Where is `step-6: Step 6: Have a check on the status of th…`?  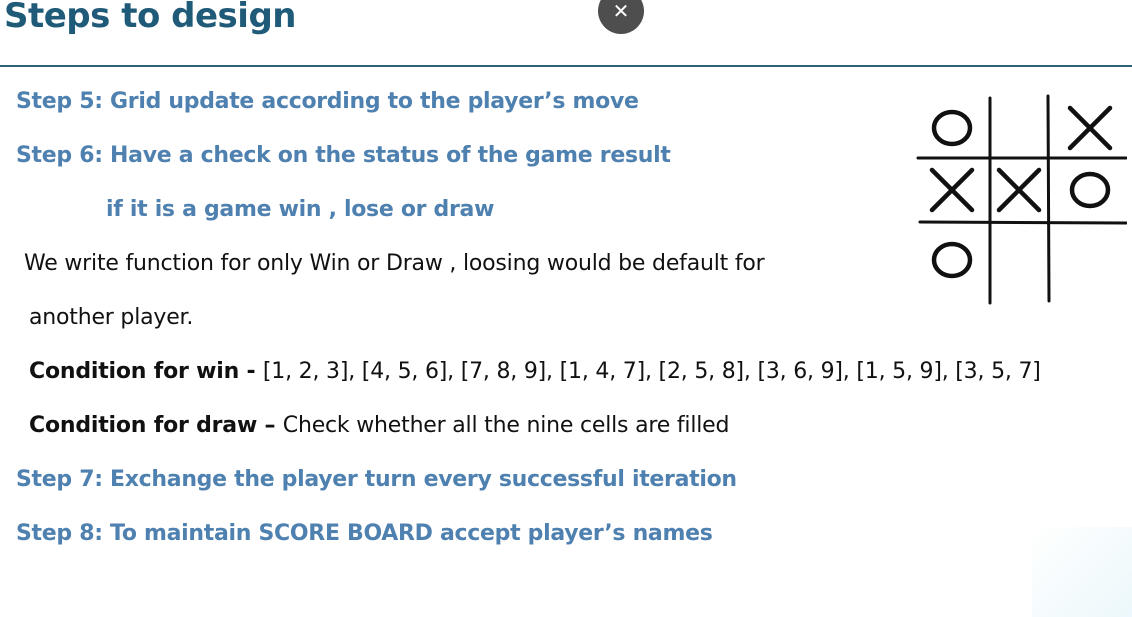
step-6: Step 6: Have a check on the status of th… is located at coordinates (343, 155).